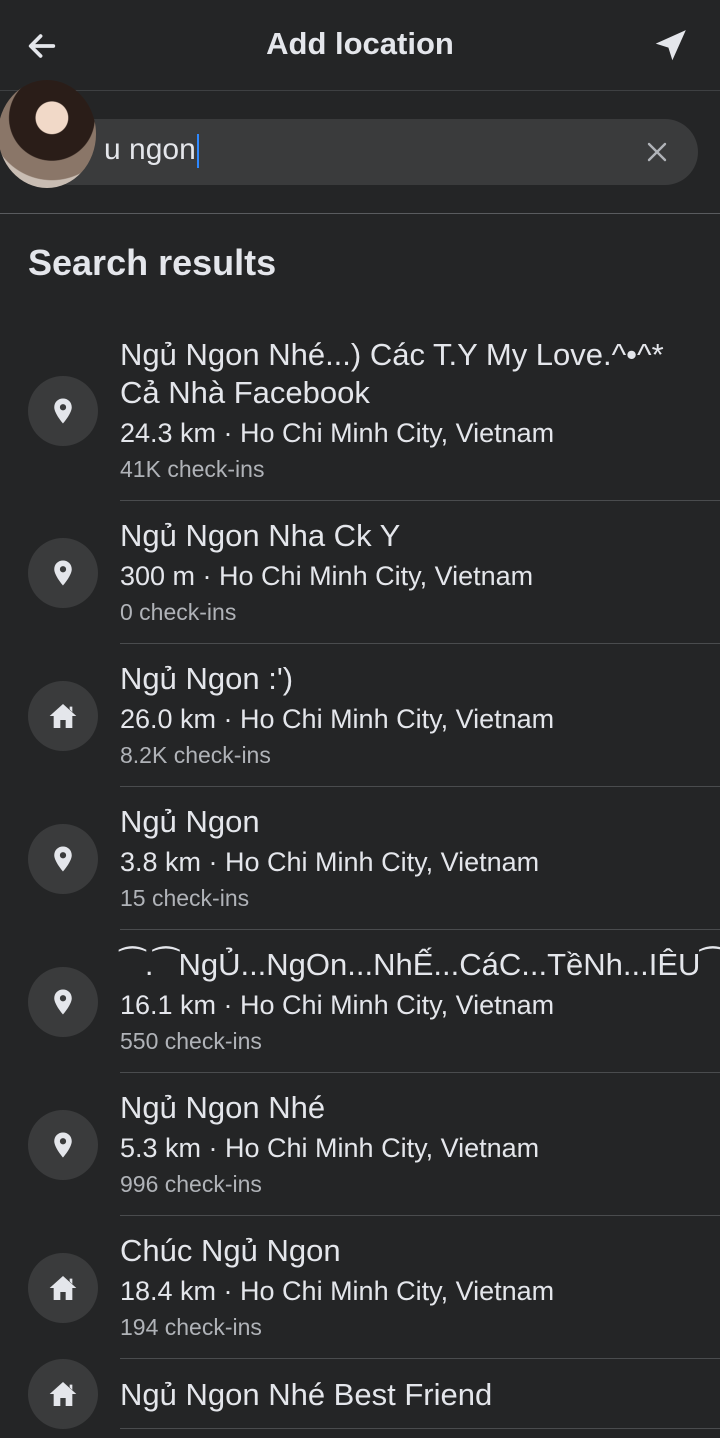 The height and width of the screenshot is (1438, 720). I want to click on navigation-arrow-icon, so click(670, 45).